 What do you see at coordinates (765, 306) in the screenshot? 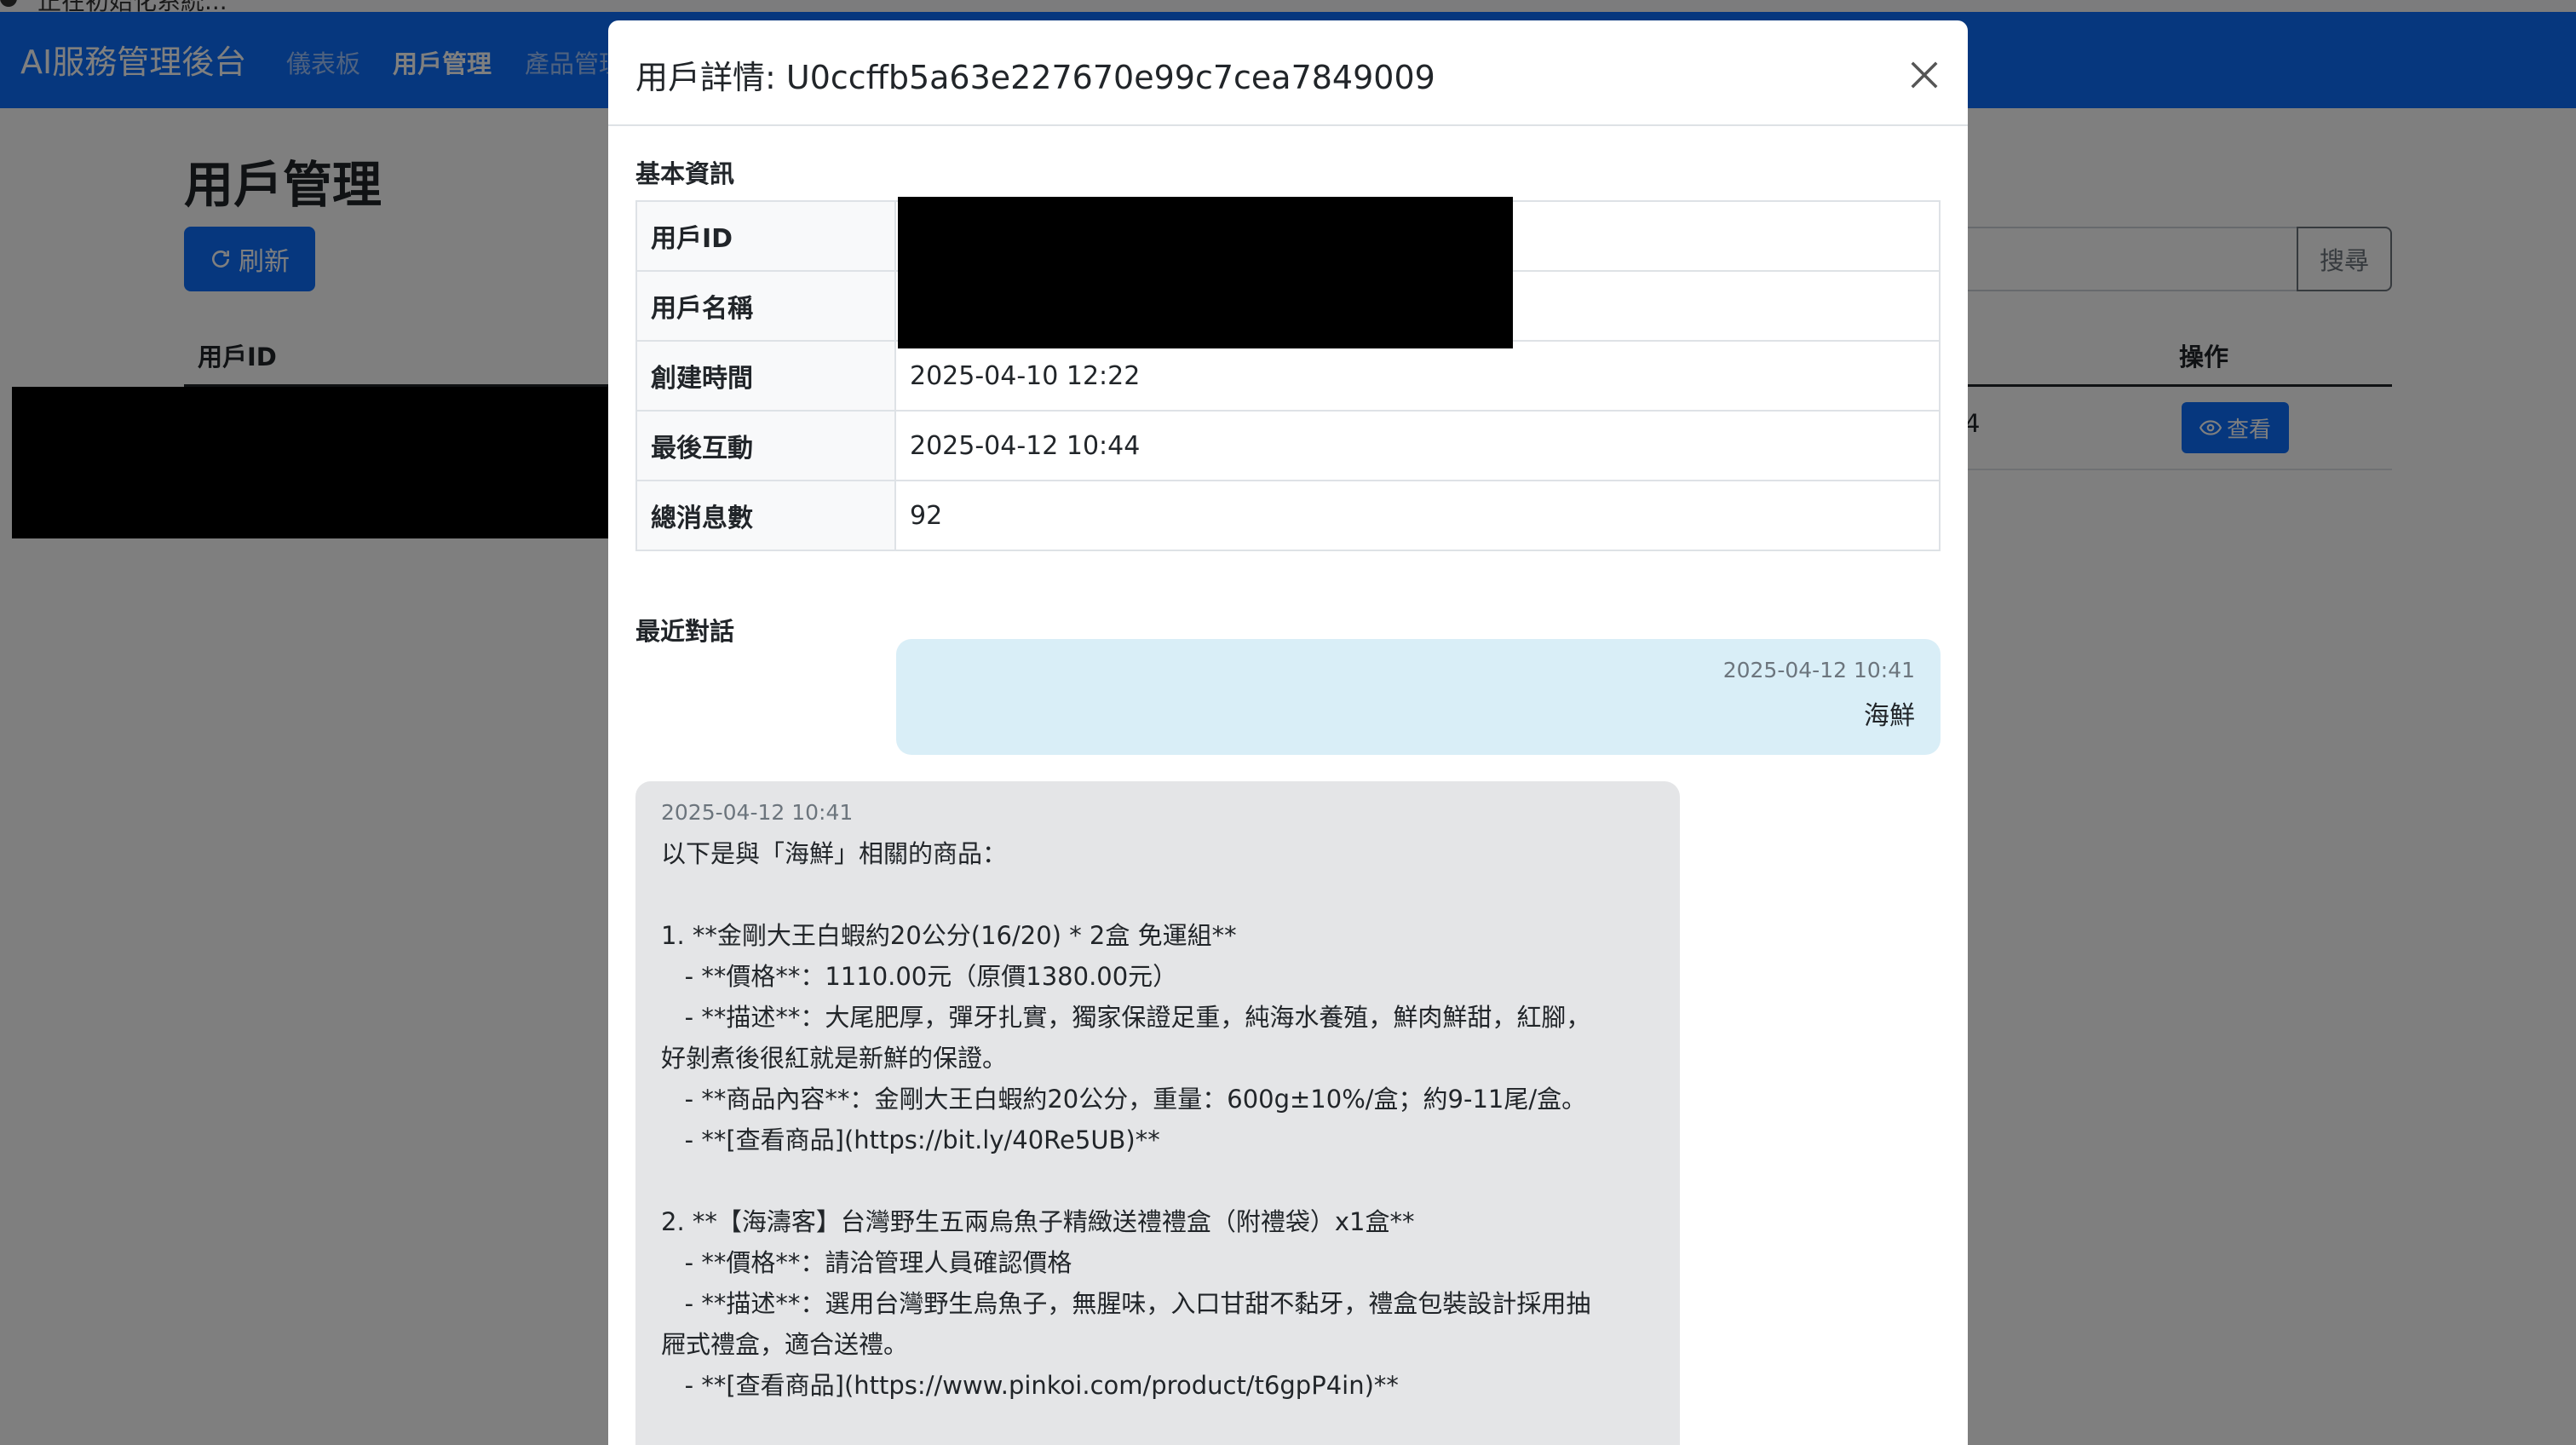
I see `info-label: 用戶名稱` at bounding box center [765, 306].